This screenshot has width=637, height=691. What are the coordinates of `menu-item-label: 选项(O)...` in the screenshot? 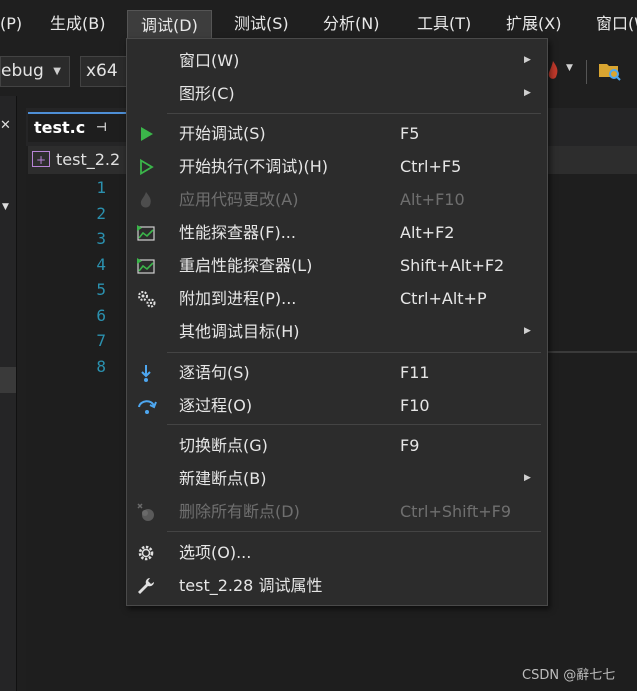 It's located at (215, 552).